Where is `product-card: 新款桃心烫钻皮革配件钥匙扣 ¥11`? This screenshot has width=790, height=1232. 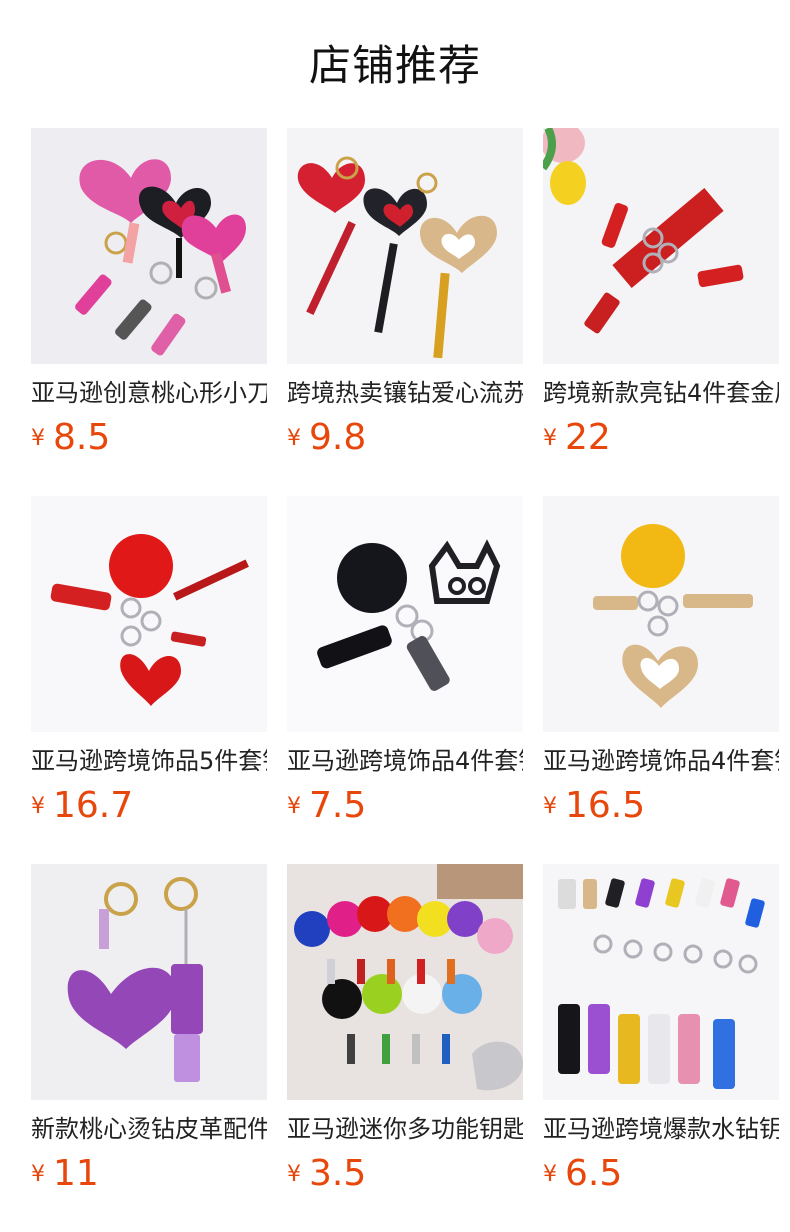
product-card: 新款桃心烫钻皮革配件钥匙扣 ¥11 is located at coordinates (149, 1034).